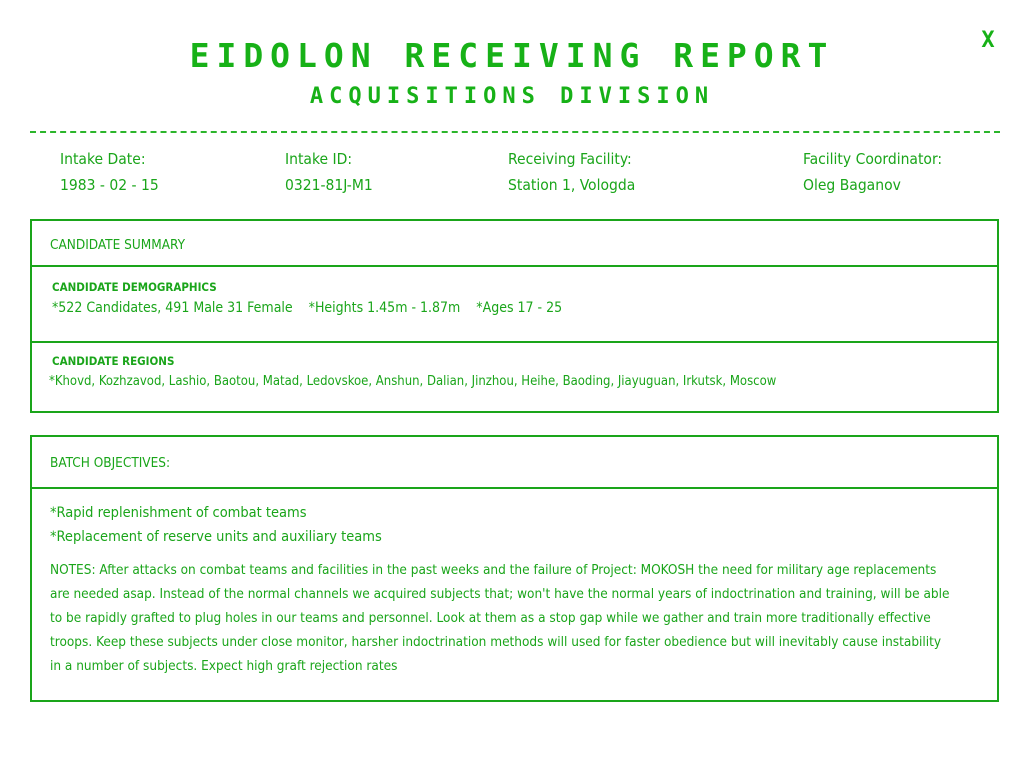 The image size is (1024, 768). What do you see at coordinates (109, 185) in the screenshot?
I see `intake-date-value: 1983 - 02 - 15` at bounding box center [109, 185].